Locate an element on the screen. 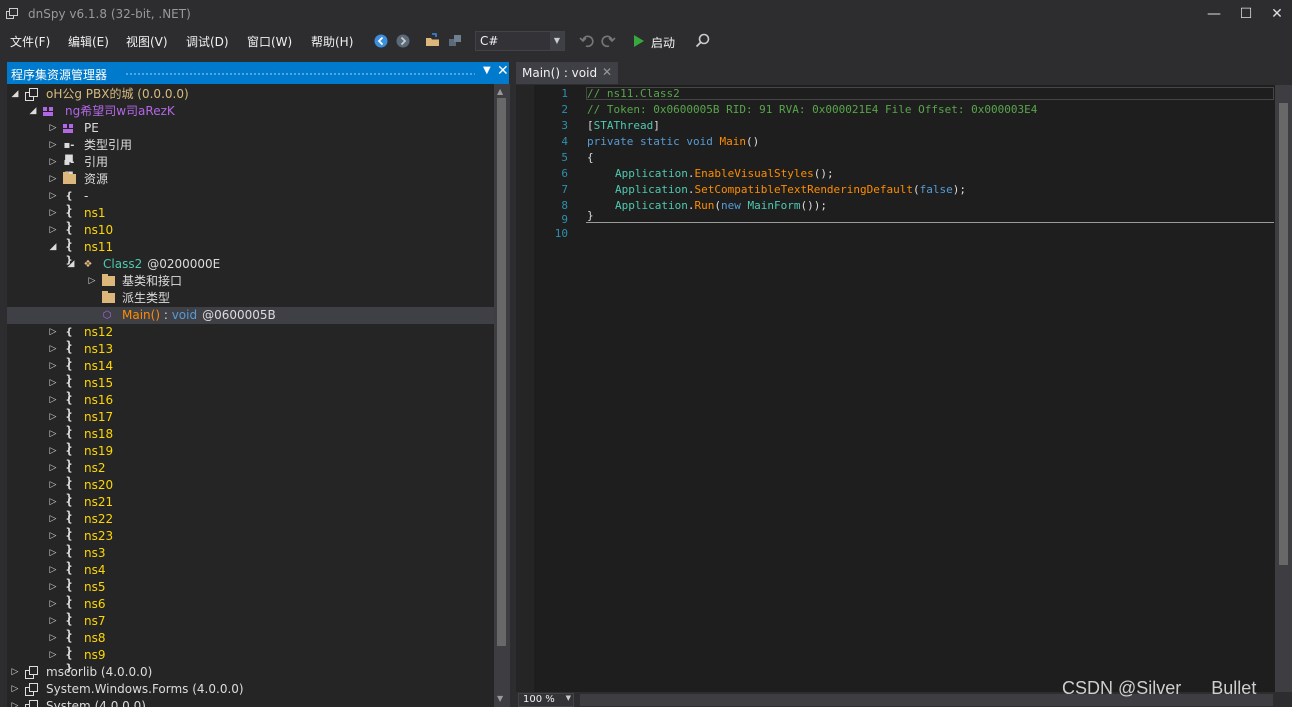 The width and height of the screenshot is (1292, 707). tree-item-namespace: ▷ { } ns9 is located at coordinates (250, 660).